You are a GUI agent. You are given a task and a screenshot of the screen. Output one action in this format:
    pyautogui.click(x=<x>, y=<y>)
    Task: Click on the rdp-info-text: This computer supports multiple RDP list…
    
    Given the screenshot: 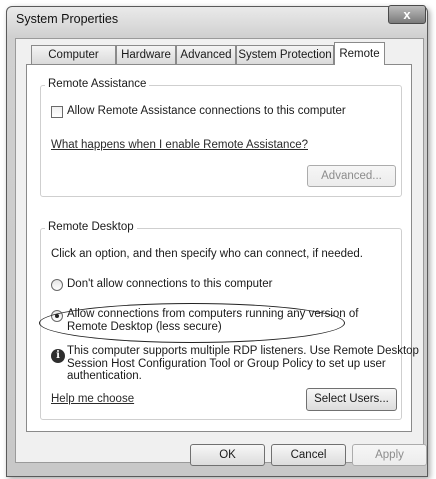 What is the action you would take?
    pyautogui.click(x=243, y=364)
    